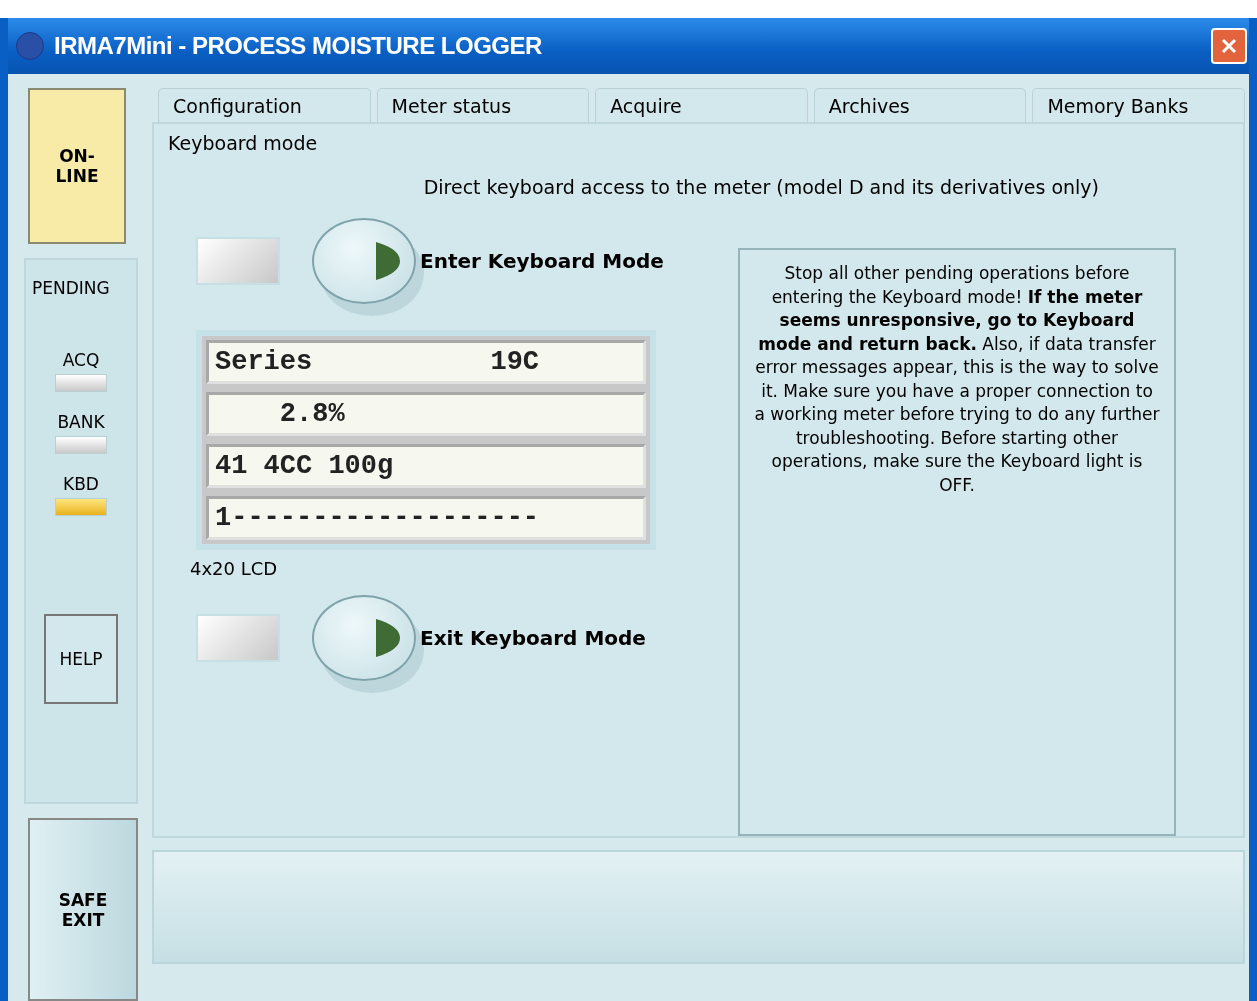  I want to click on help-button: HELP, so click(81, 659).